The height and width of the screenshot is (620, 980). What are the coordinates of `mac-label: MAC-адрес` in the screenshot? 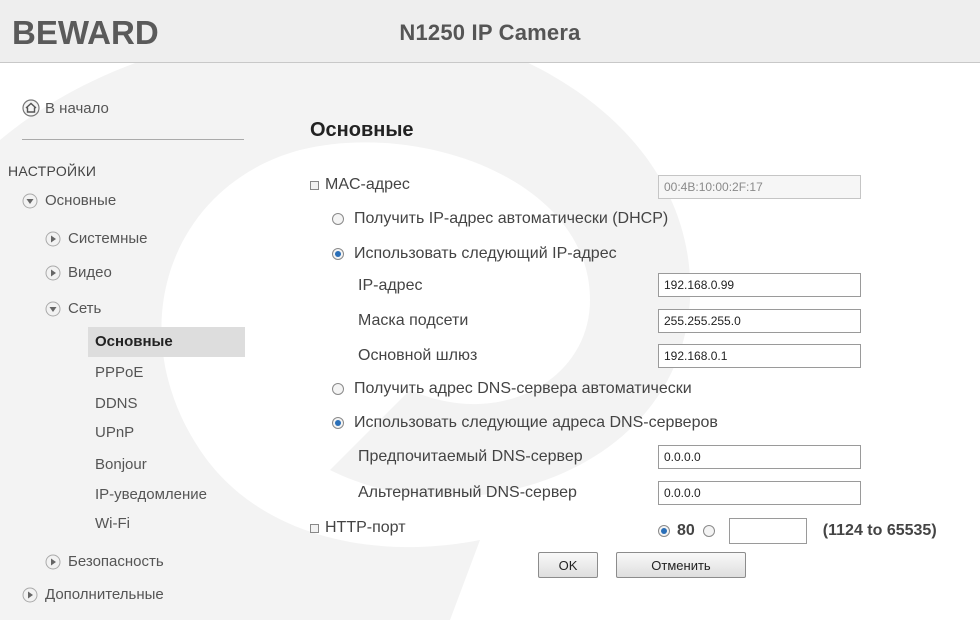 It's located at (367, 184).